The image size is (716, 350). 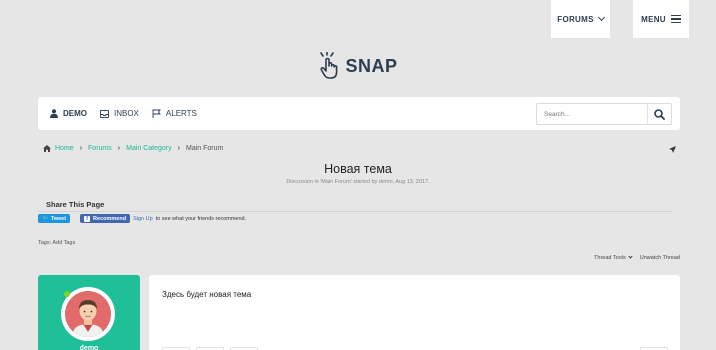 I want to click on home-icon, so click(x=47, y=148).